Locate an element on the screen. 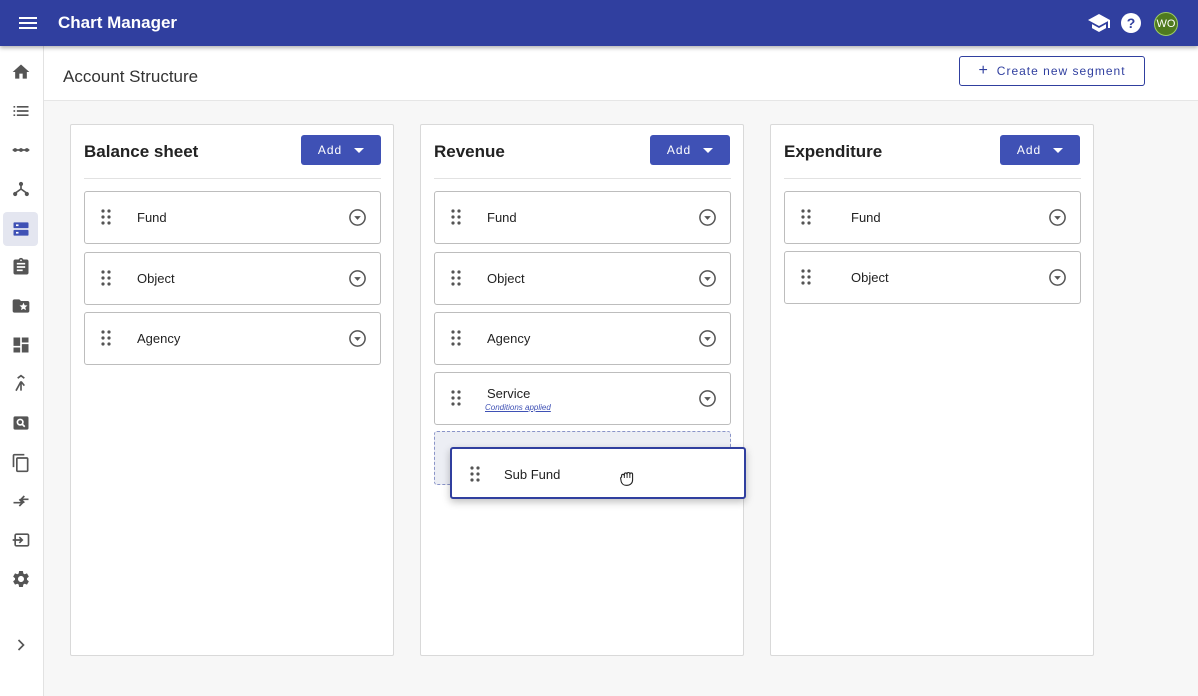 Image resolution: width=1198 pixels, height=696 pixels. conditions-link: Conditions applied is located at coordinates (518, 407).